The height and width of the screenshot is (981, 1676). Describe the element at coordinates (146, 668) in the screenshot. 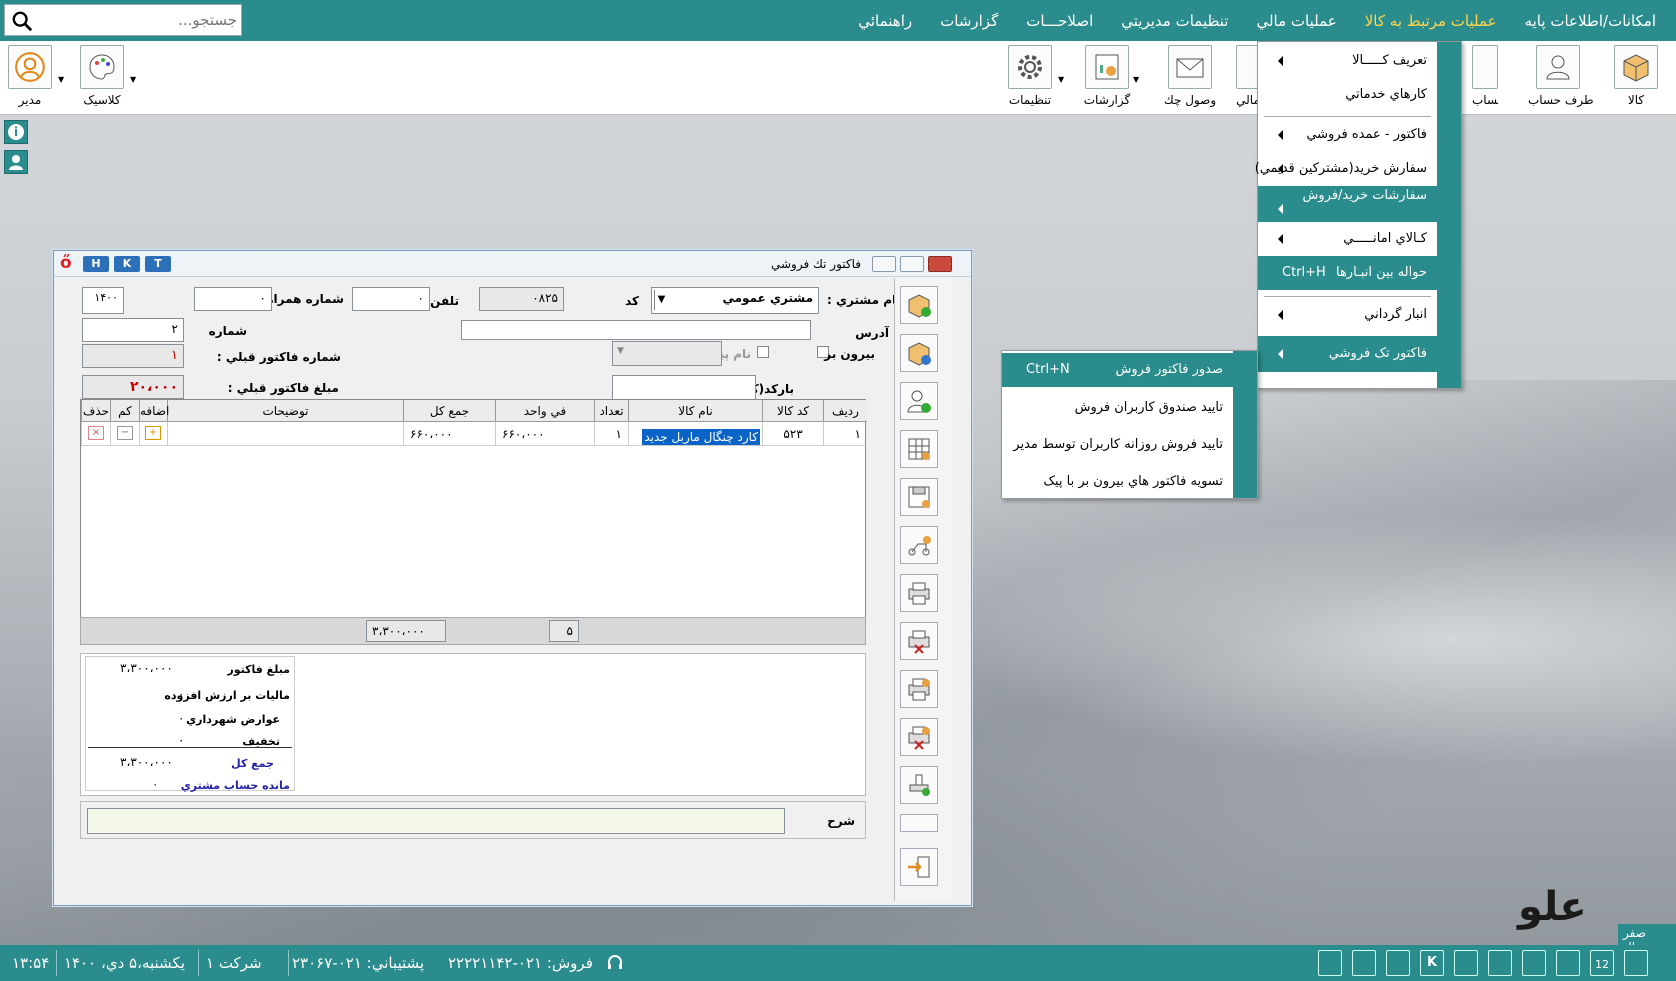

I see `summary-amount-value: ۳،۳۰۰،۰۰۰` at that location.